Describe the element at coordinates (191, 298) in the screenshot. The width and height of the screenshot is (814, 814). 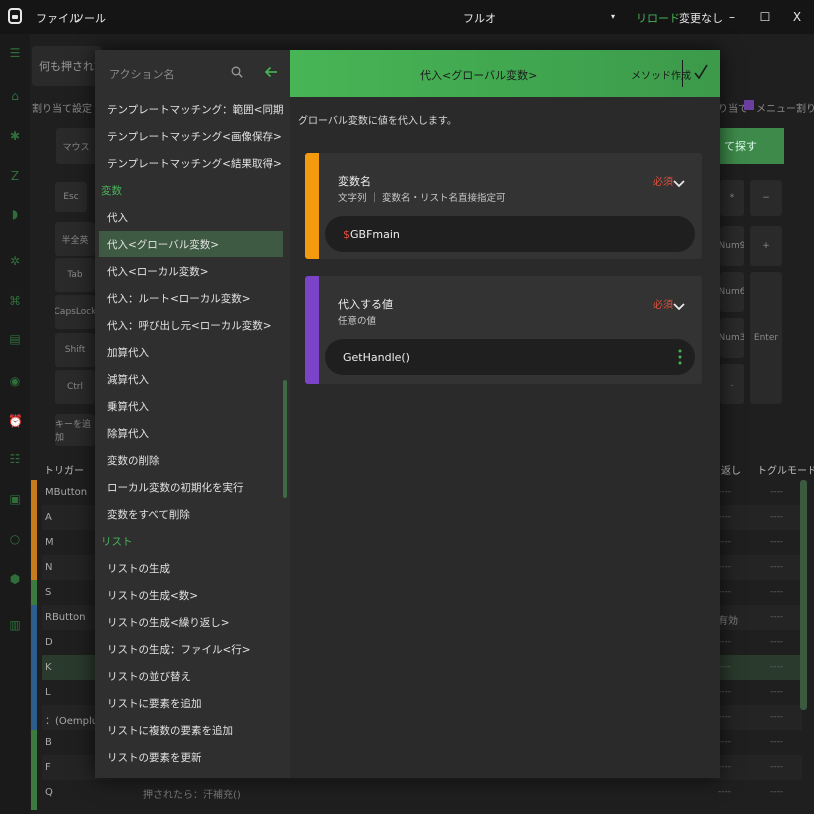
I see `list-item: 代入：ルート<ローカル変数>` at that location.